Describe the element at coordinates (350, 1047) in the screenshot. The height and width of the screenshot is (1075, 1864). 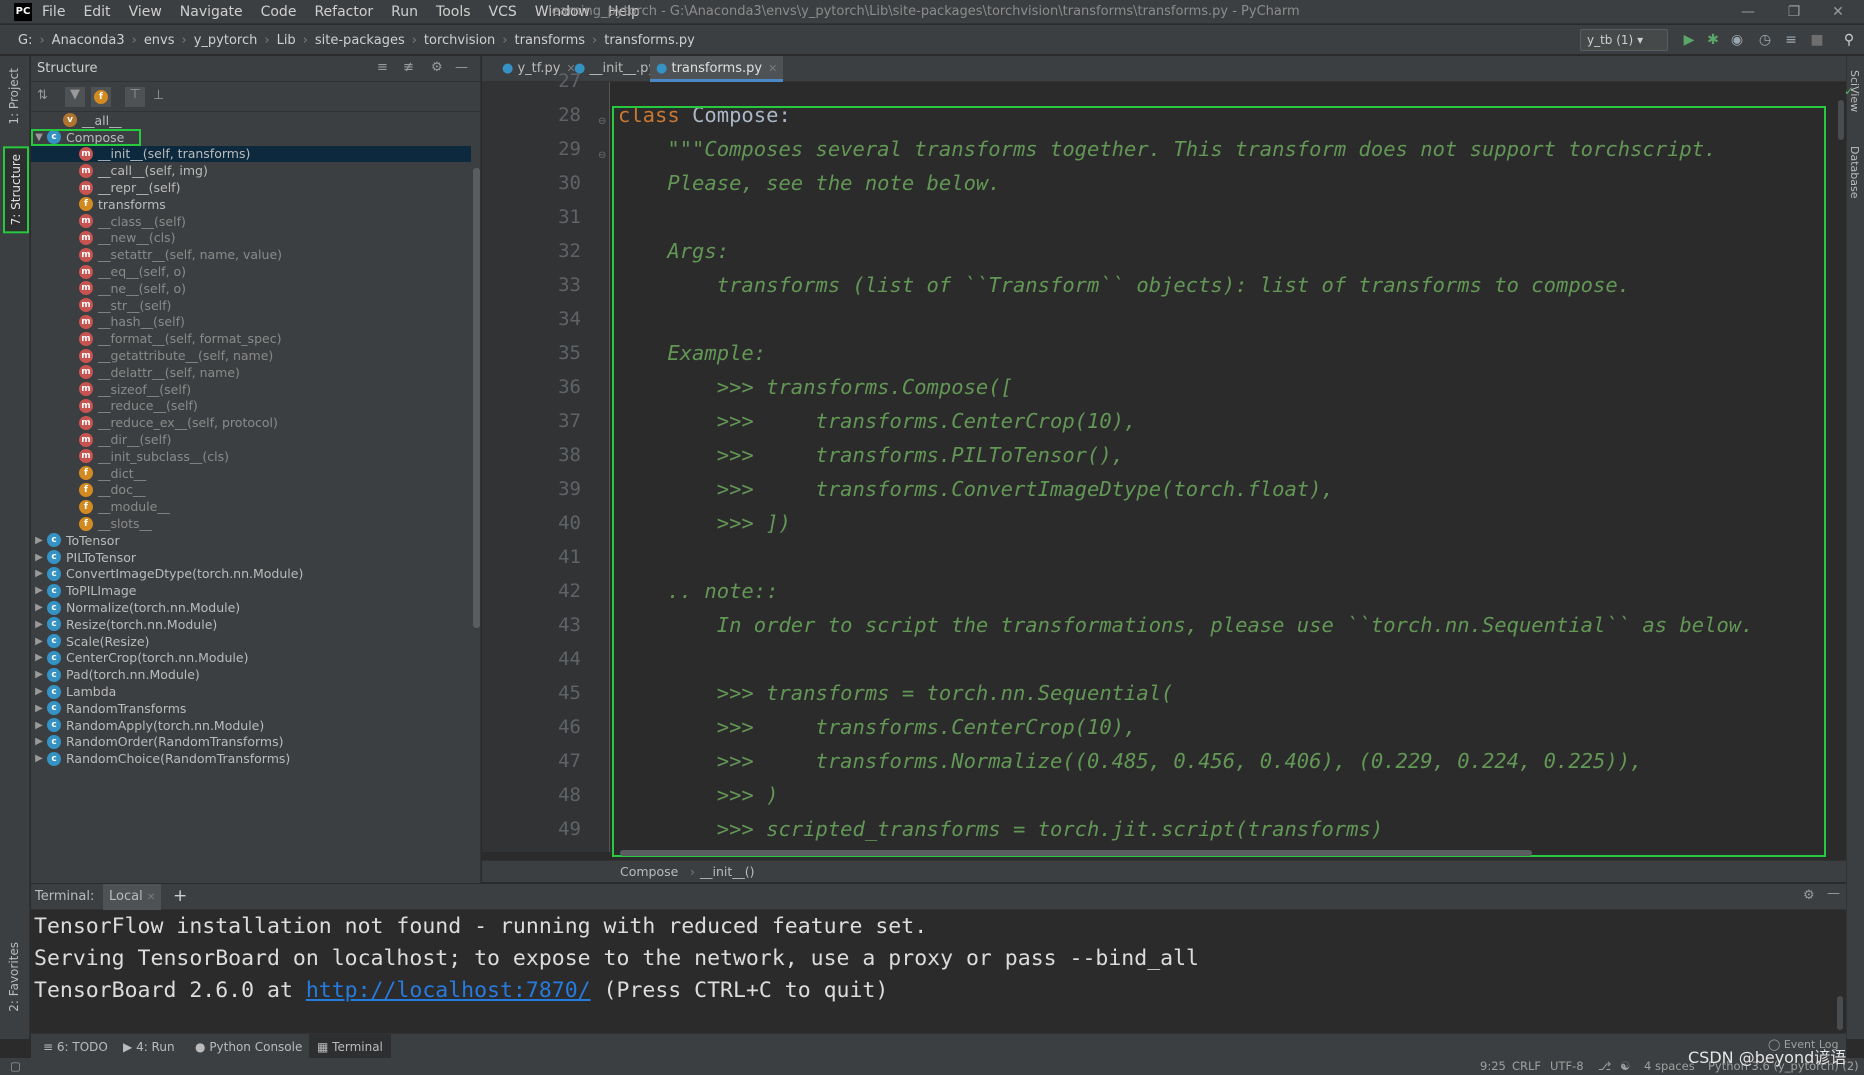
I see `terminal-tool-tab: ▦ Terminal` at that location.